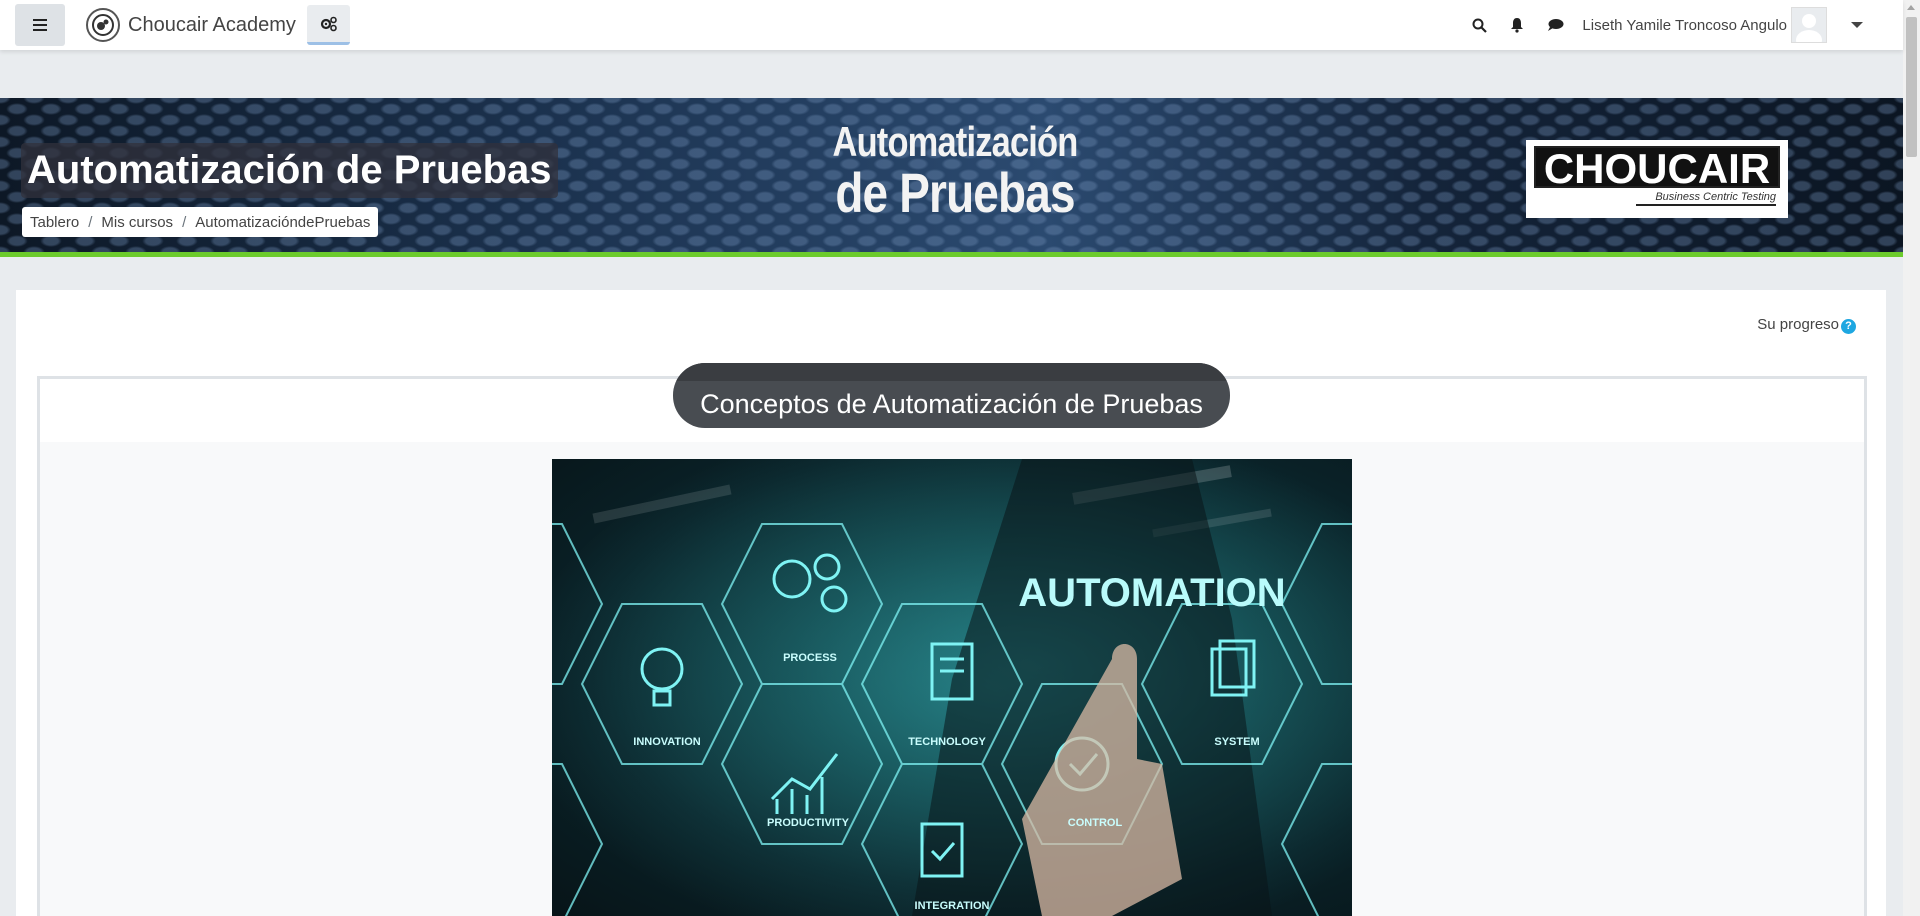 The width and height of the screenshot is (1920, 916). I want to click on breadcrumb-item-my-courses: Mis cursos, so click(137, 222).